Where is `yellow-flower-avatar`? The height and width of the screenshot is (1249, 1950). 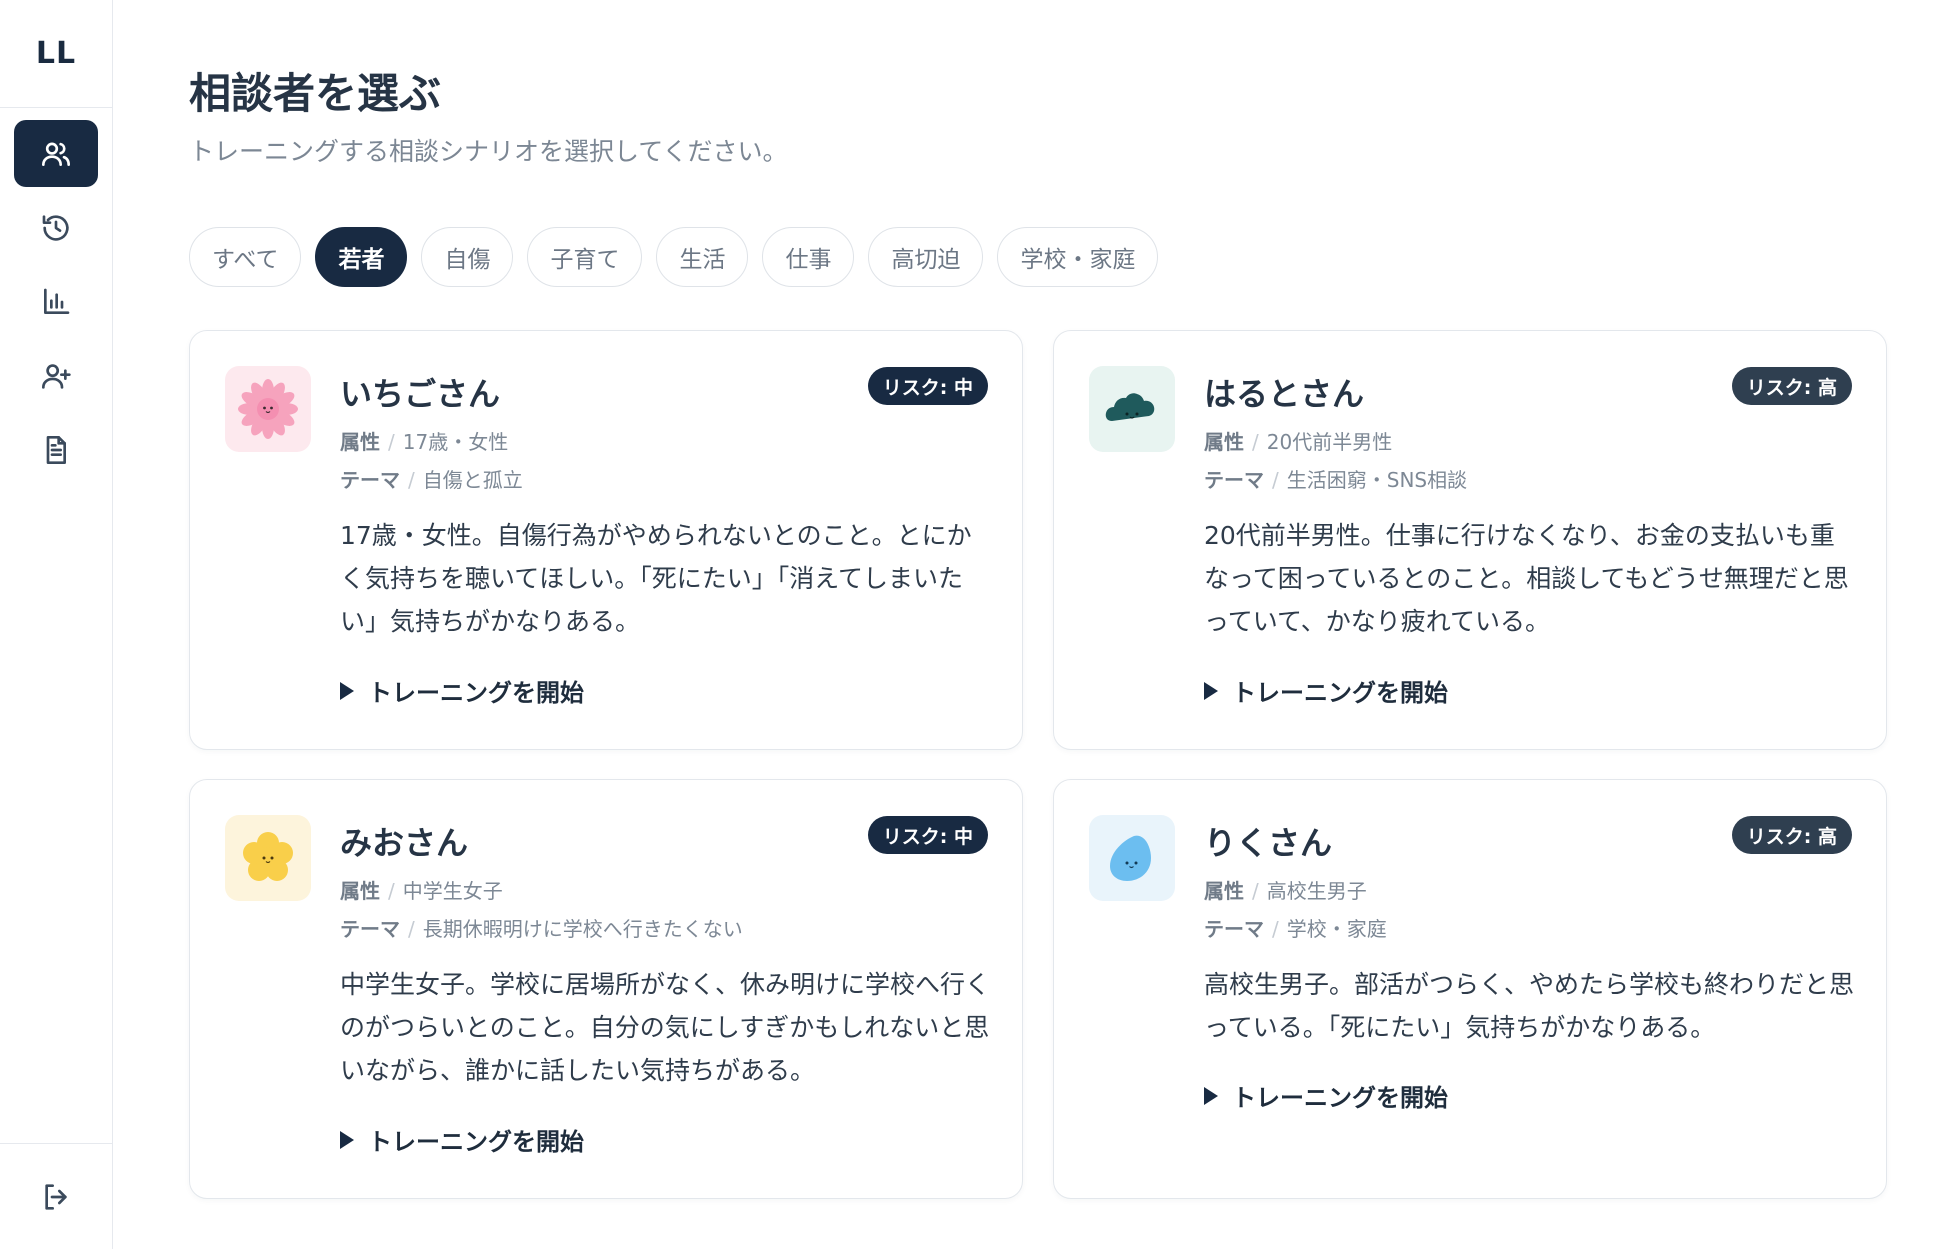
yellow-flower-avatar is located at coordinates (268, 858).